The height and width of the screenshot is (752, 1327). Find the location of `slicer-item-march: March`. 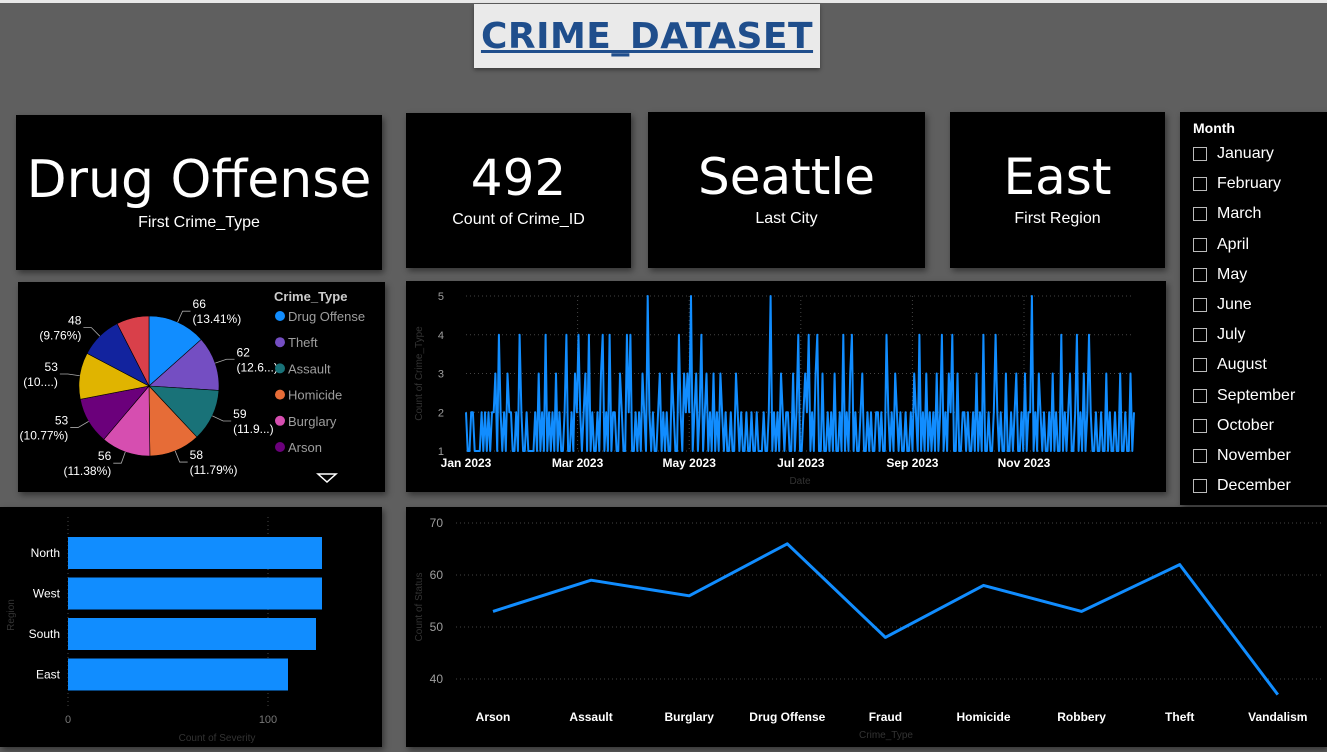

slicer-item-march: March is located at coordinates (1227, 214).